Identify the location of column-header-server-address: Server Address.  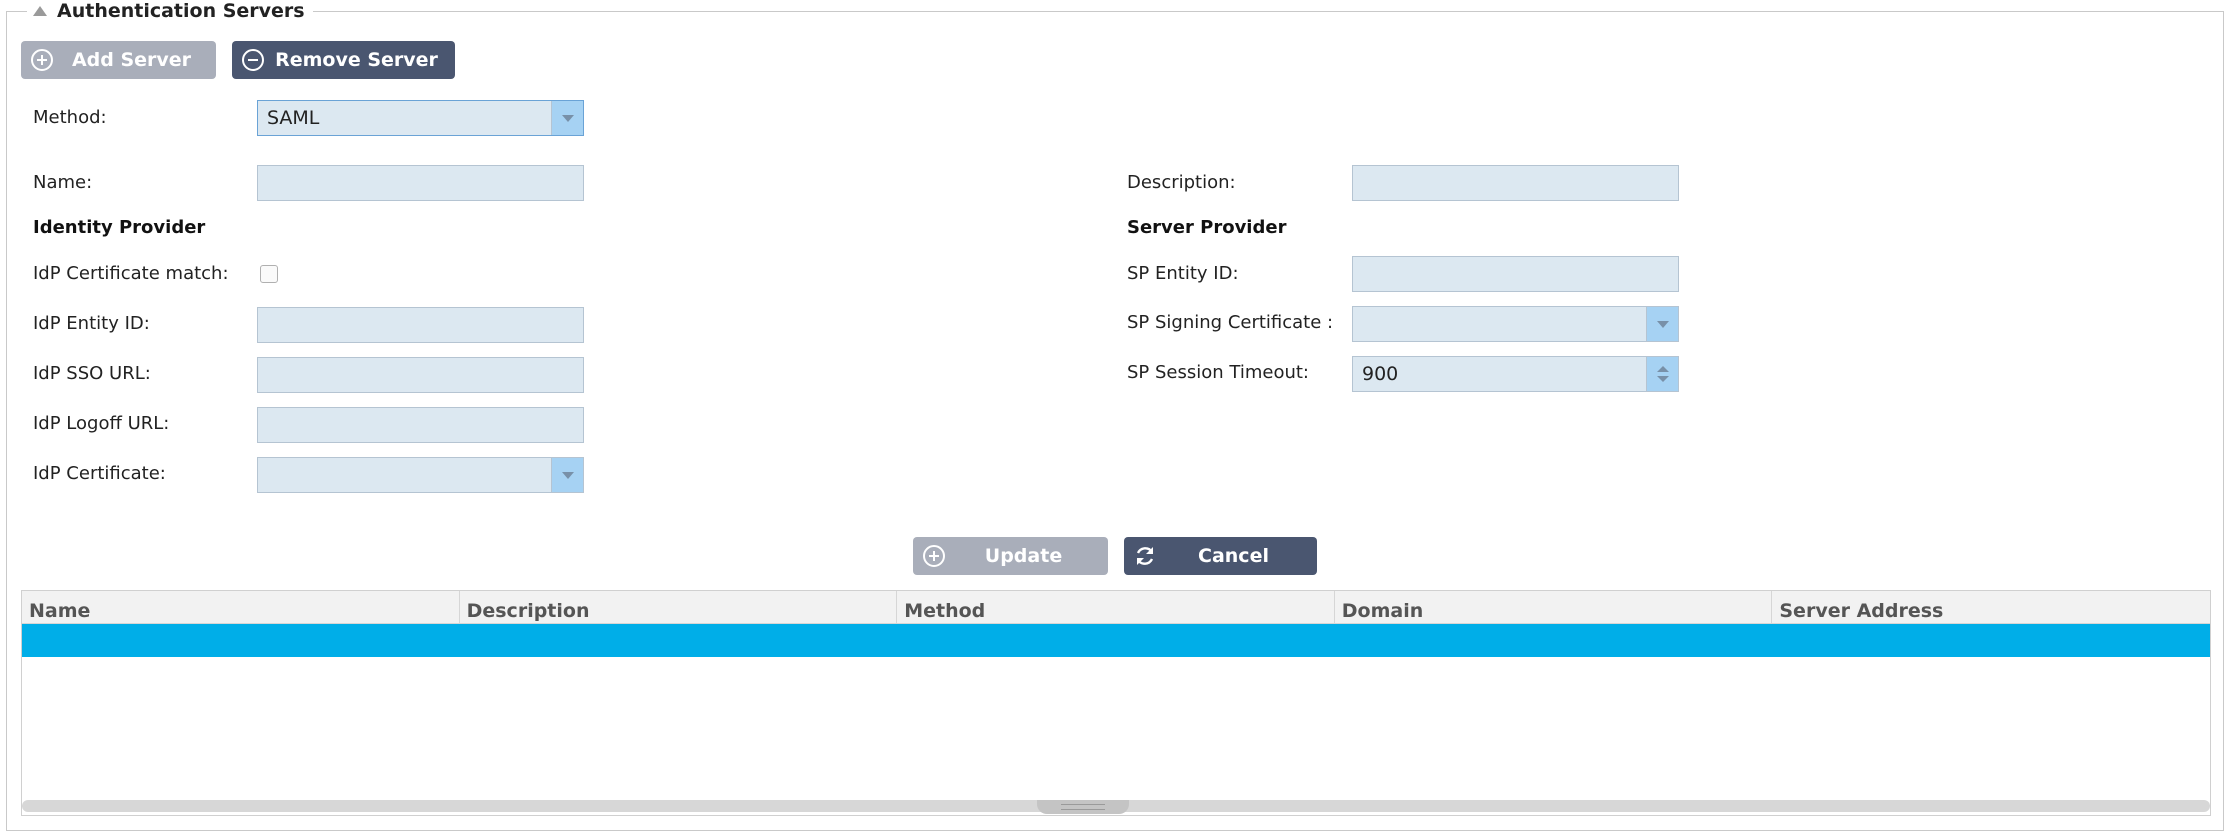
(1991, 607).